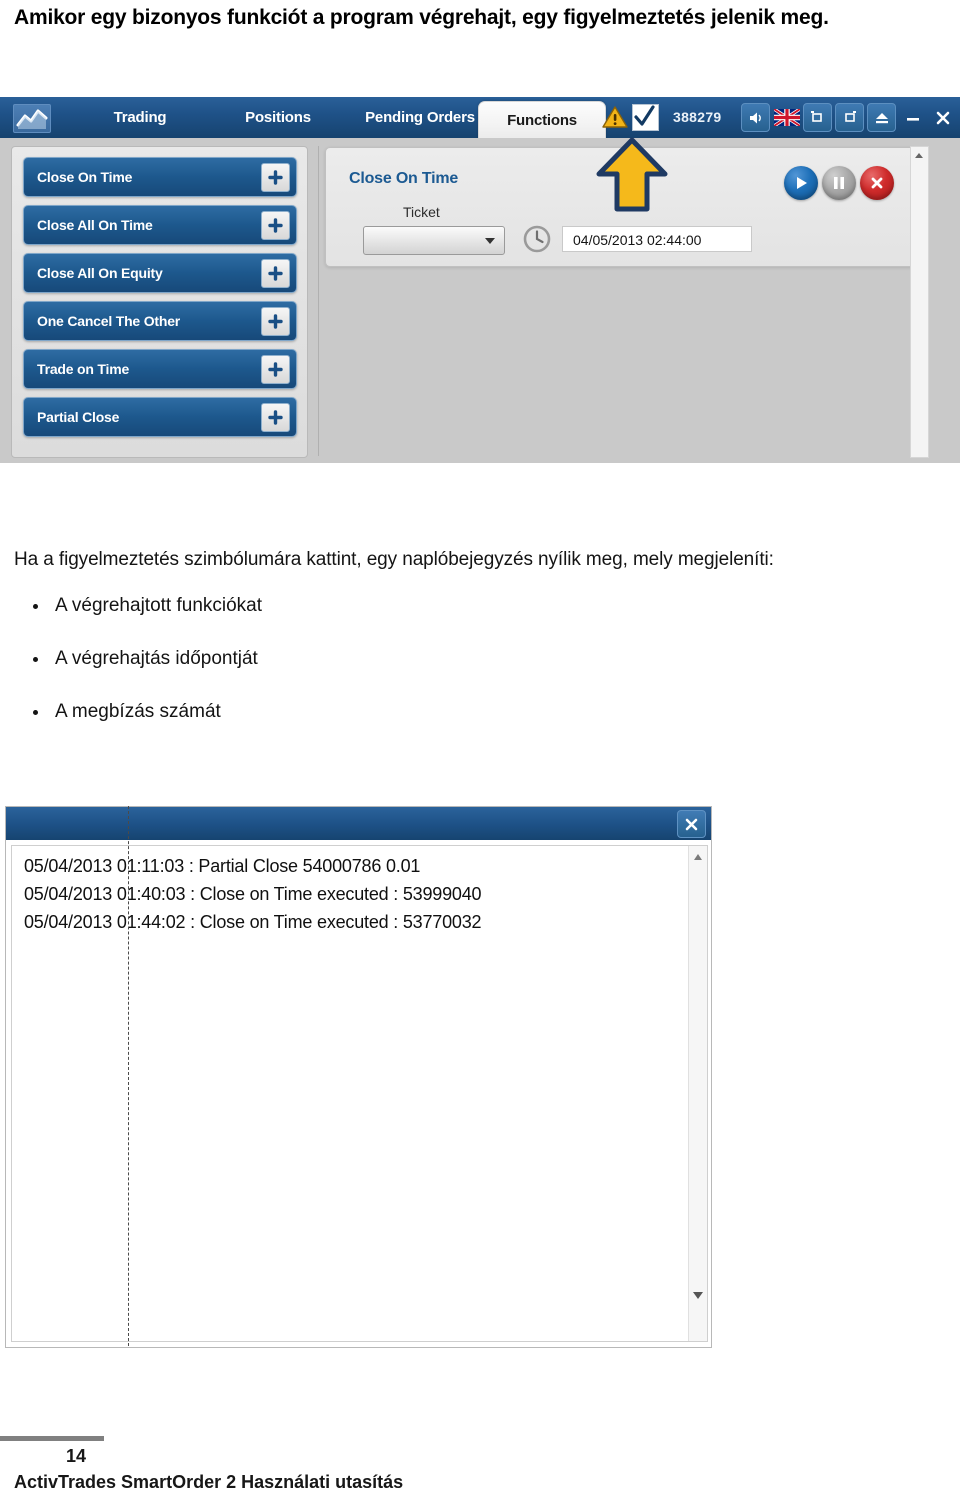 The image size is (960, 1496). Describe the element at coordinates (95, 225) in the screenshot. I see `function-label: Close All On Time` at that location.